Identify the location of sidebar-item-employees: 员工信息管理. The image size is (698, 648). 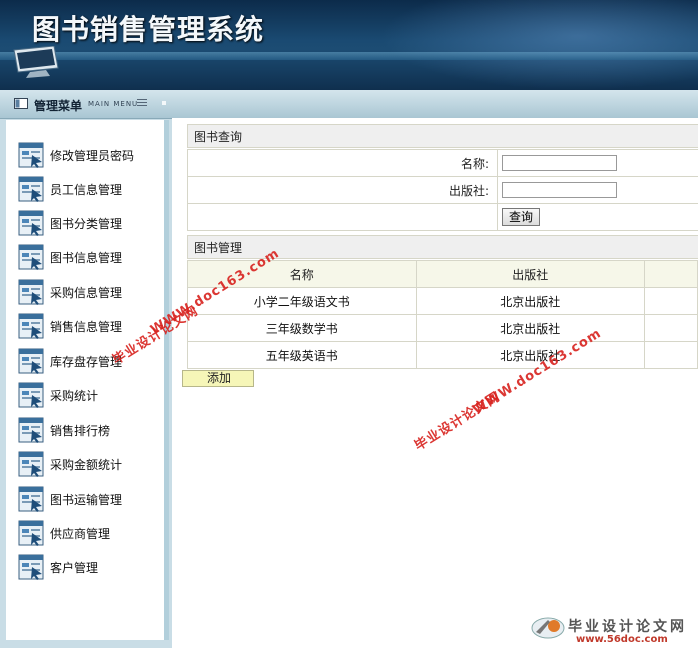
(88, 189).